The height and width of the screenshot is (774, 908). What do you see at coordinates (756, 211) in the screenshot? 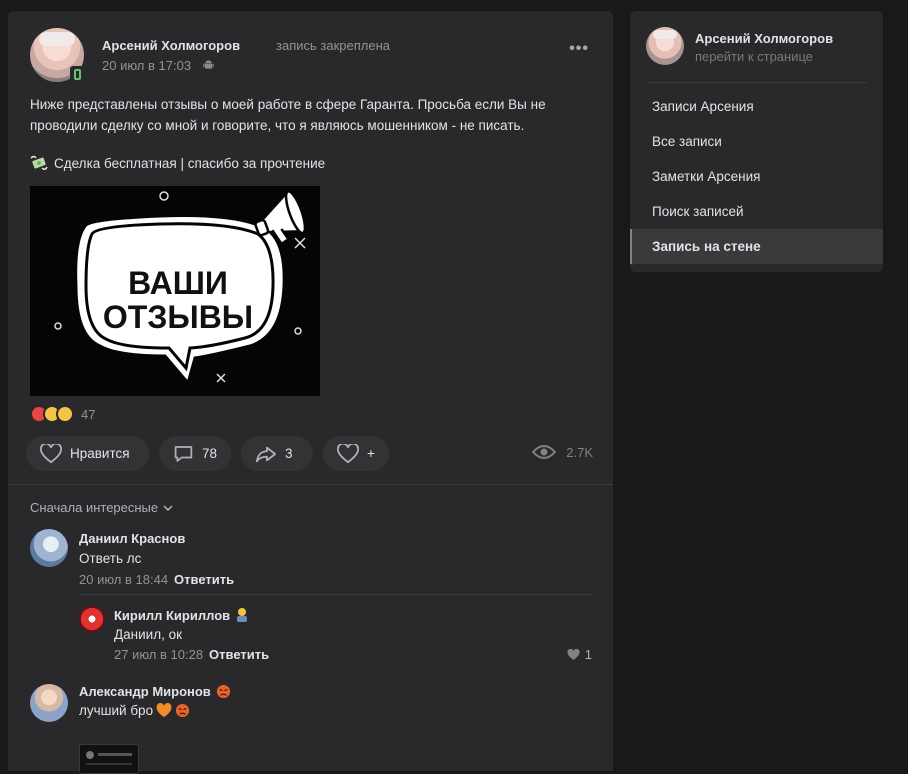
I see `sidebar-item-search-posts: Поиск записей` at bounding box center [756, 211].